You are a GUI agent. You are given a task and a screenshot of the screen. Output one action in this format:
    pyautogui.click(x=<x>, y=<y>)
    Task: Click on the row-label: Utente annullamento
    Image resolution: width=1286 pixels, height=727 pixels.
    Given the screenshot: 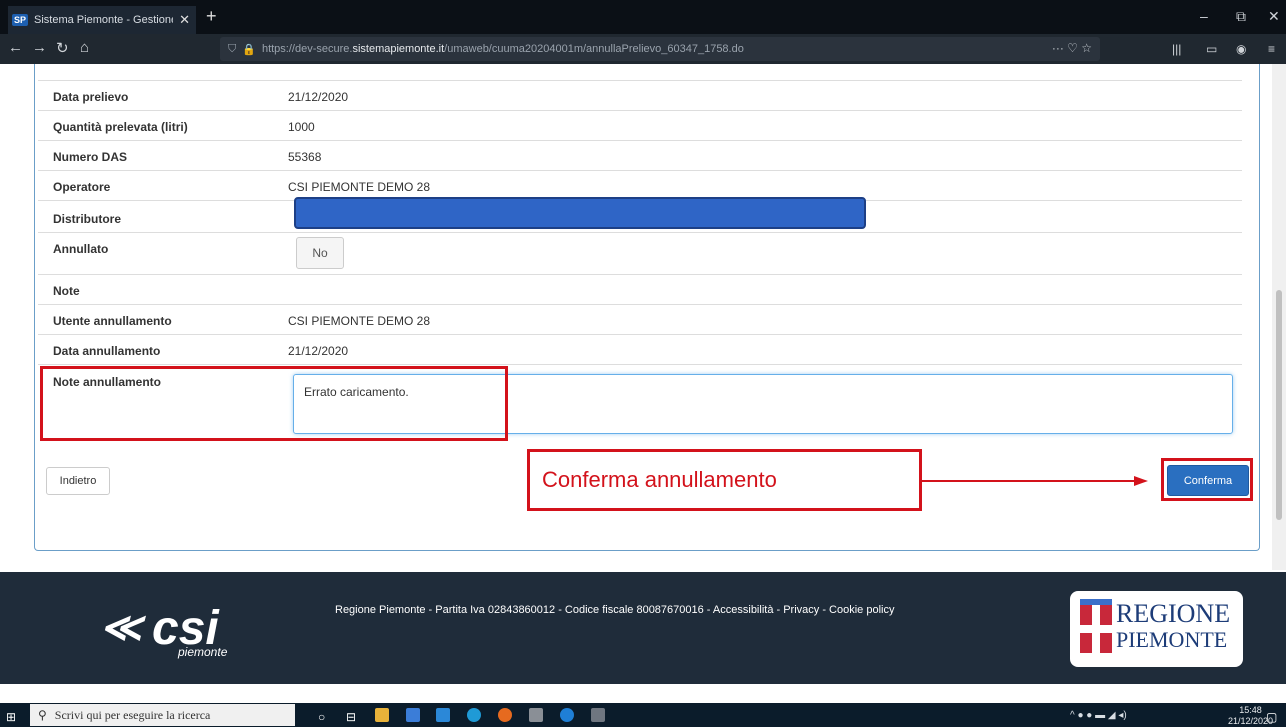 What is the action you would take?
    pyautogui.click(x=112, y=321)
    